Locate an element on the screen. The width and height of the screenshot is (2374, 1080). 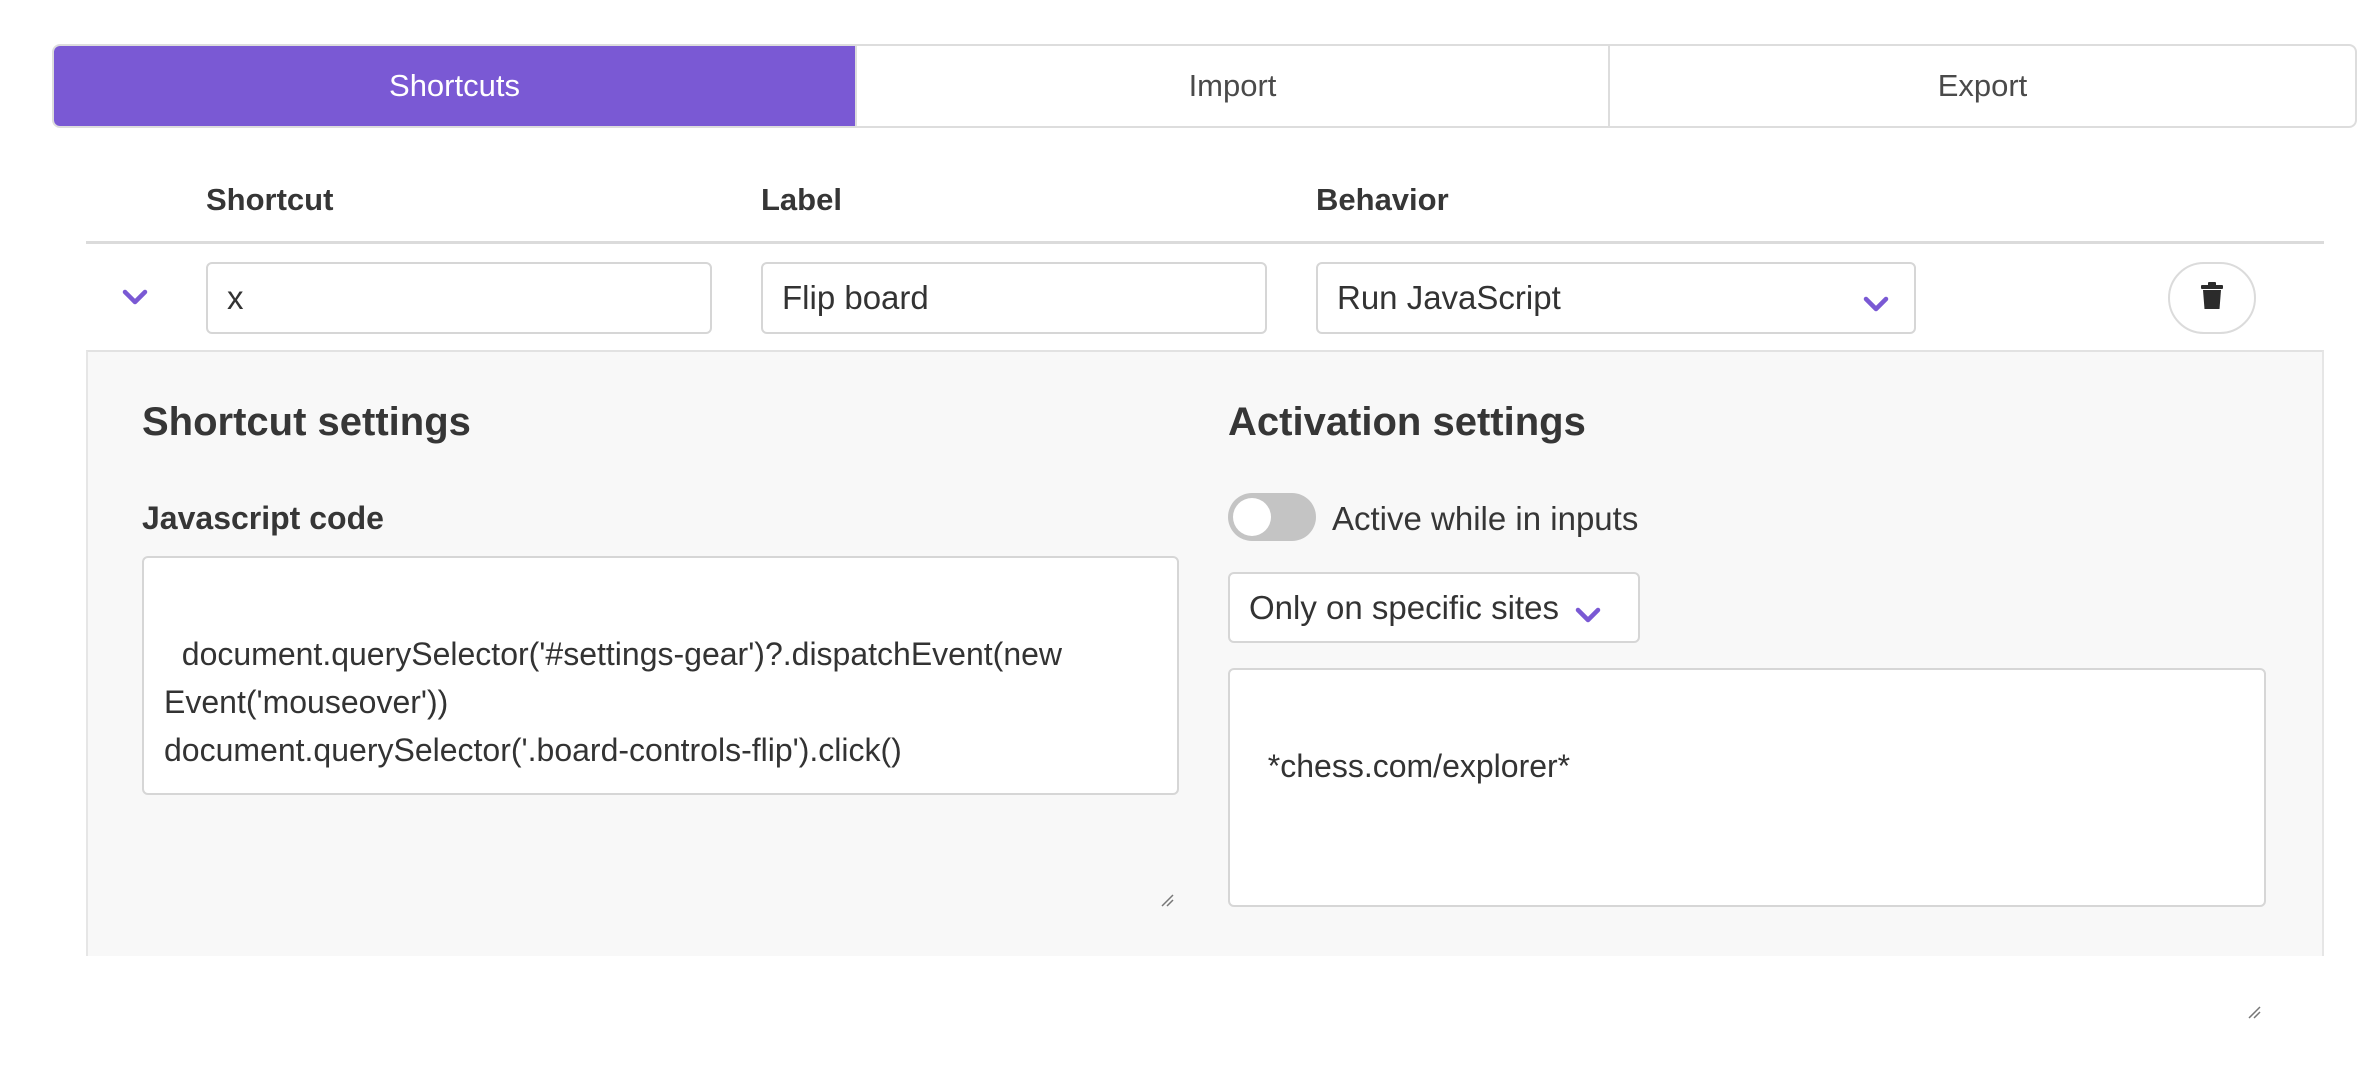
site-mode-select: Only on specific sites is located at coordinates (1434, 607).